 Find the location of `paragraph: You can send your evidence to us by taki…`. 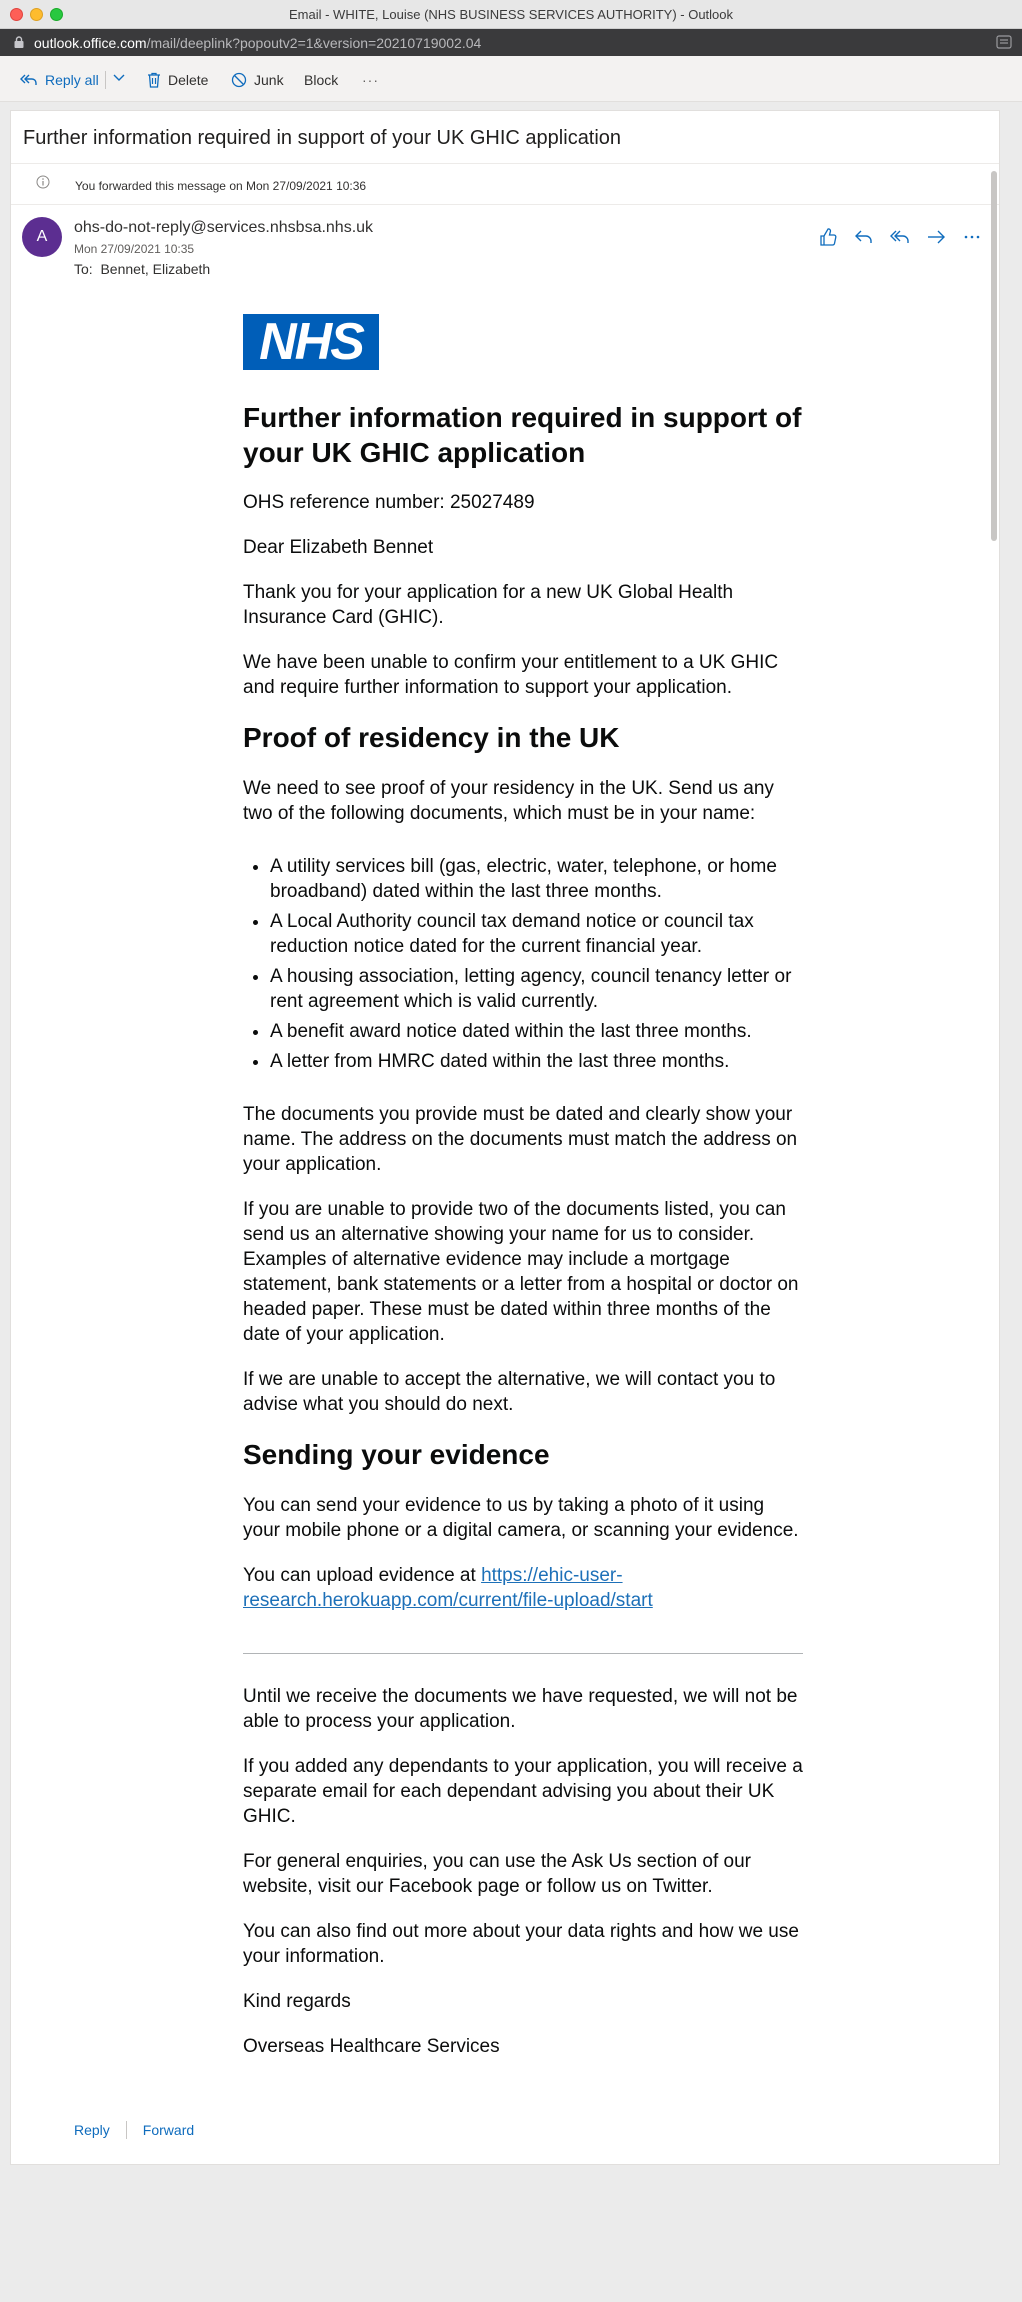

paragraph: You can send your evidence to us by taki… is located at coordinates (521, 1518).